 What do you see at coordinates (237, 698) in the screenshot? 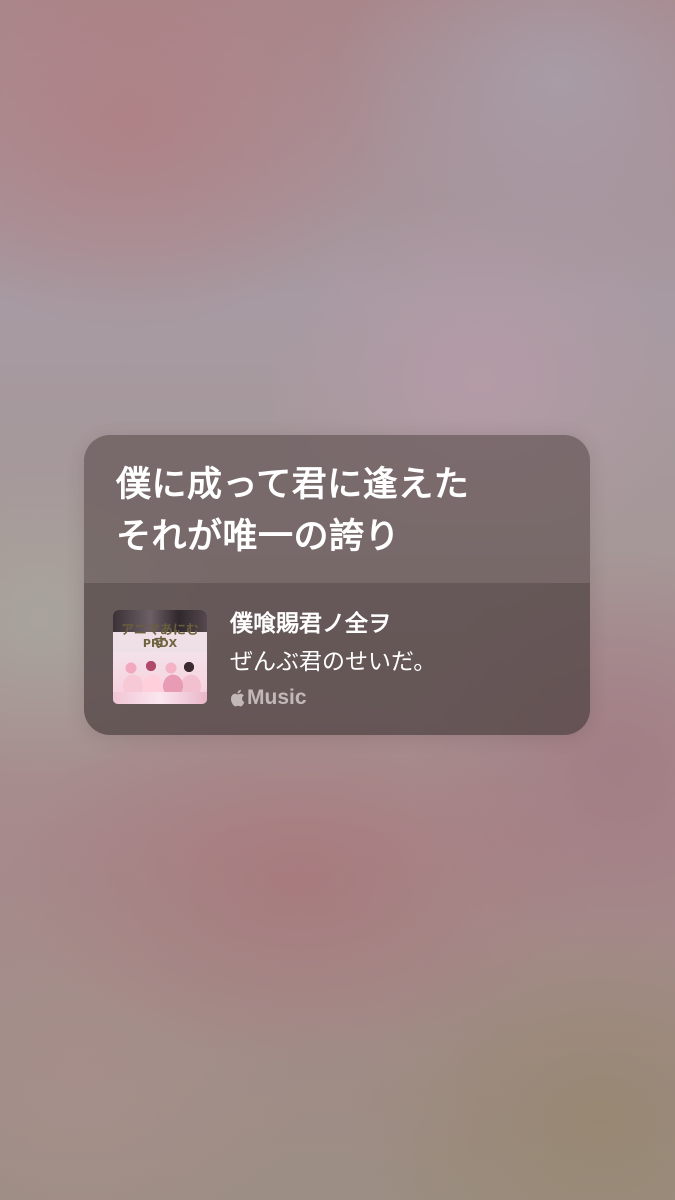
I see `apple-logo-icon` at bounding box center [237, 698].